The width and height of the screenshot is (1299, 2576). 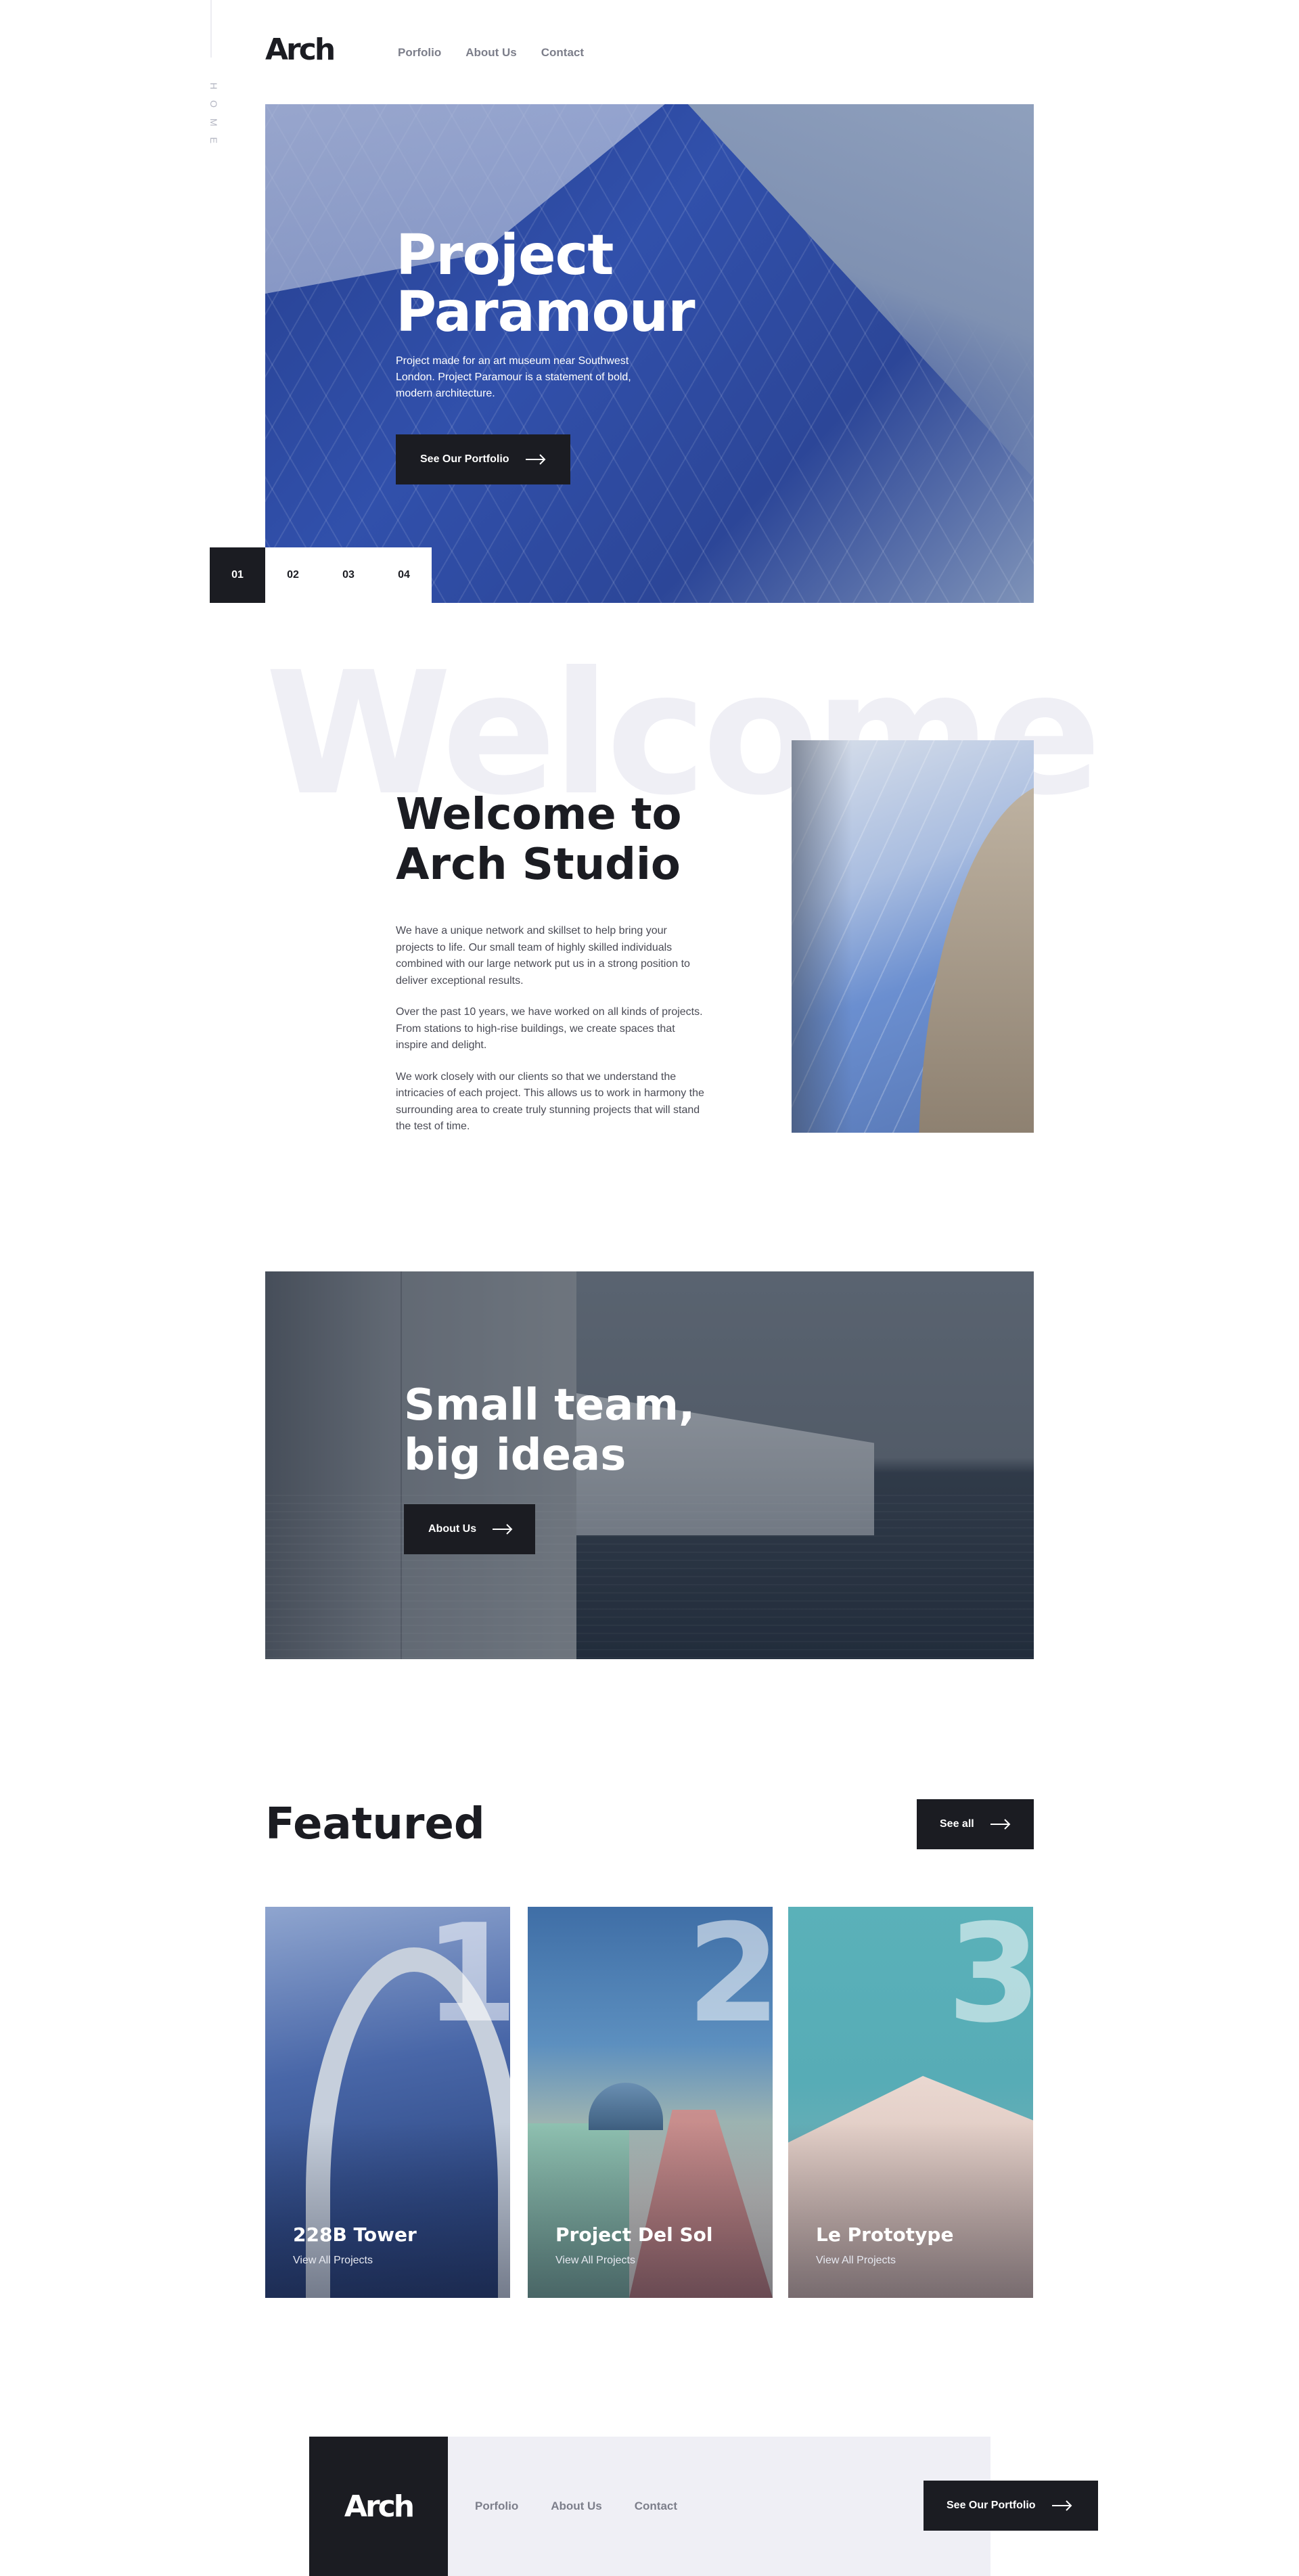 I want to click on slide-tab-04: 04, so click(x=404, y=575).